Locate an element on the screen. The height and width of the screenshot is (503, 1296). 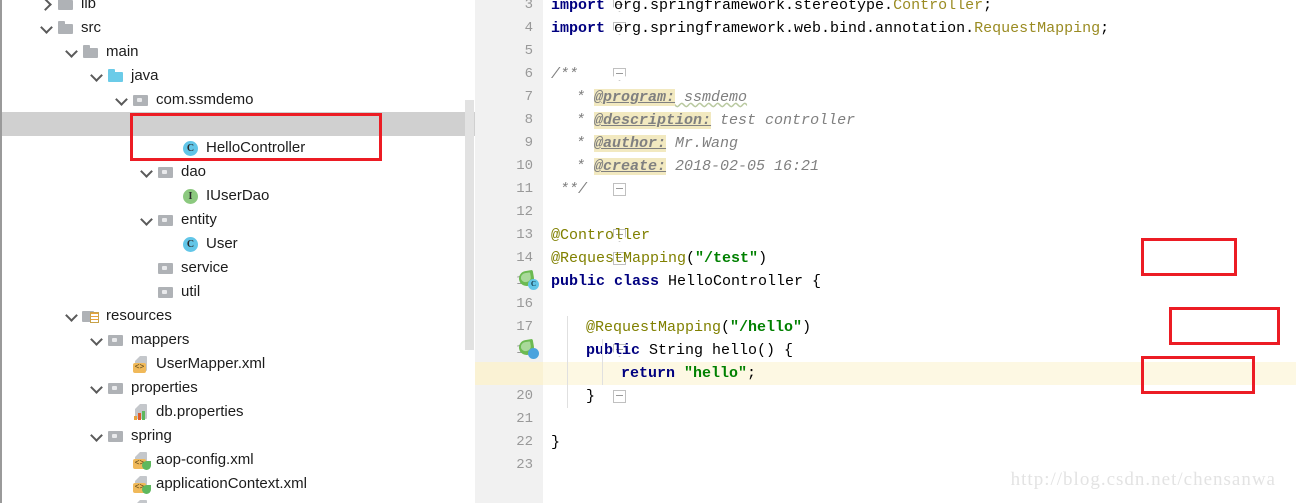
tree-row: <> aop-config.xml is located at coordinates (238, 460).